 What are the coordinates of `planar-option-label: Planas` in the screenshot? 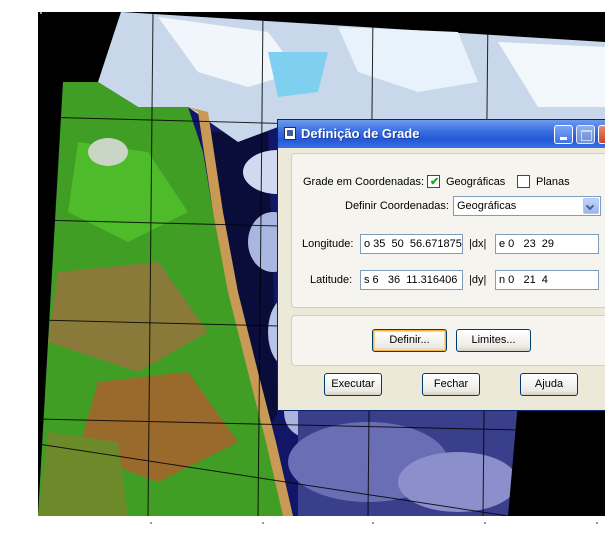 It's located at (553, 182).